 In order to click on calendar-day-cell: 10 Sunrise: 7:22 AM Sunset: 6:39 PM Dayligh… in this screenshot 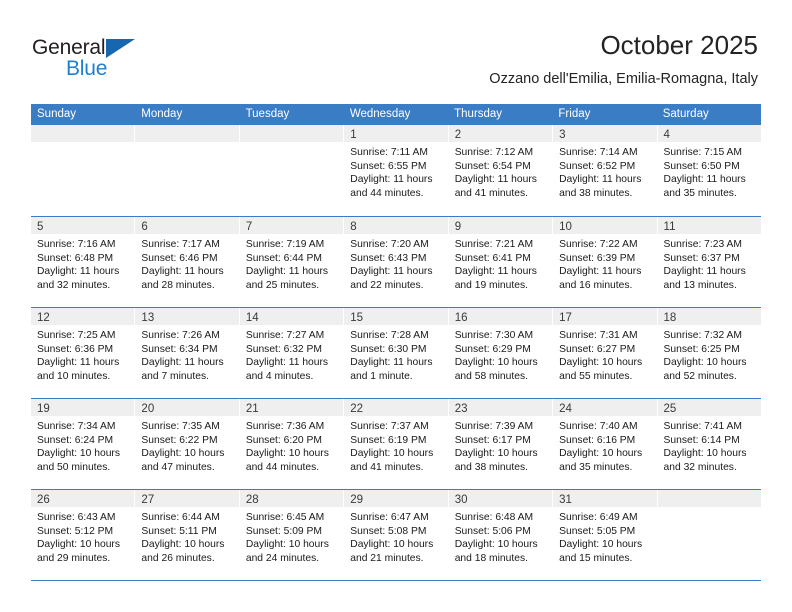, I will do `click(605, 262)`.